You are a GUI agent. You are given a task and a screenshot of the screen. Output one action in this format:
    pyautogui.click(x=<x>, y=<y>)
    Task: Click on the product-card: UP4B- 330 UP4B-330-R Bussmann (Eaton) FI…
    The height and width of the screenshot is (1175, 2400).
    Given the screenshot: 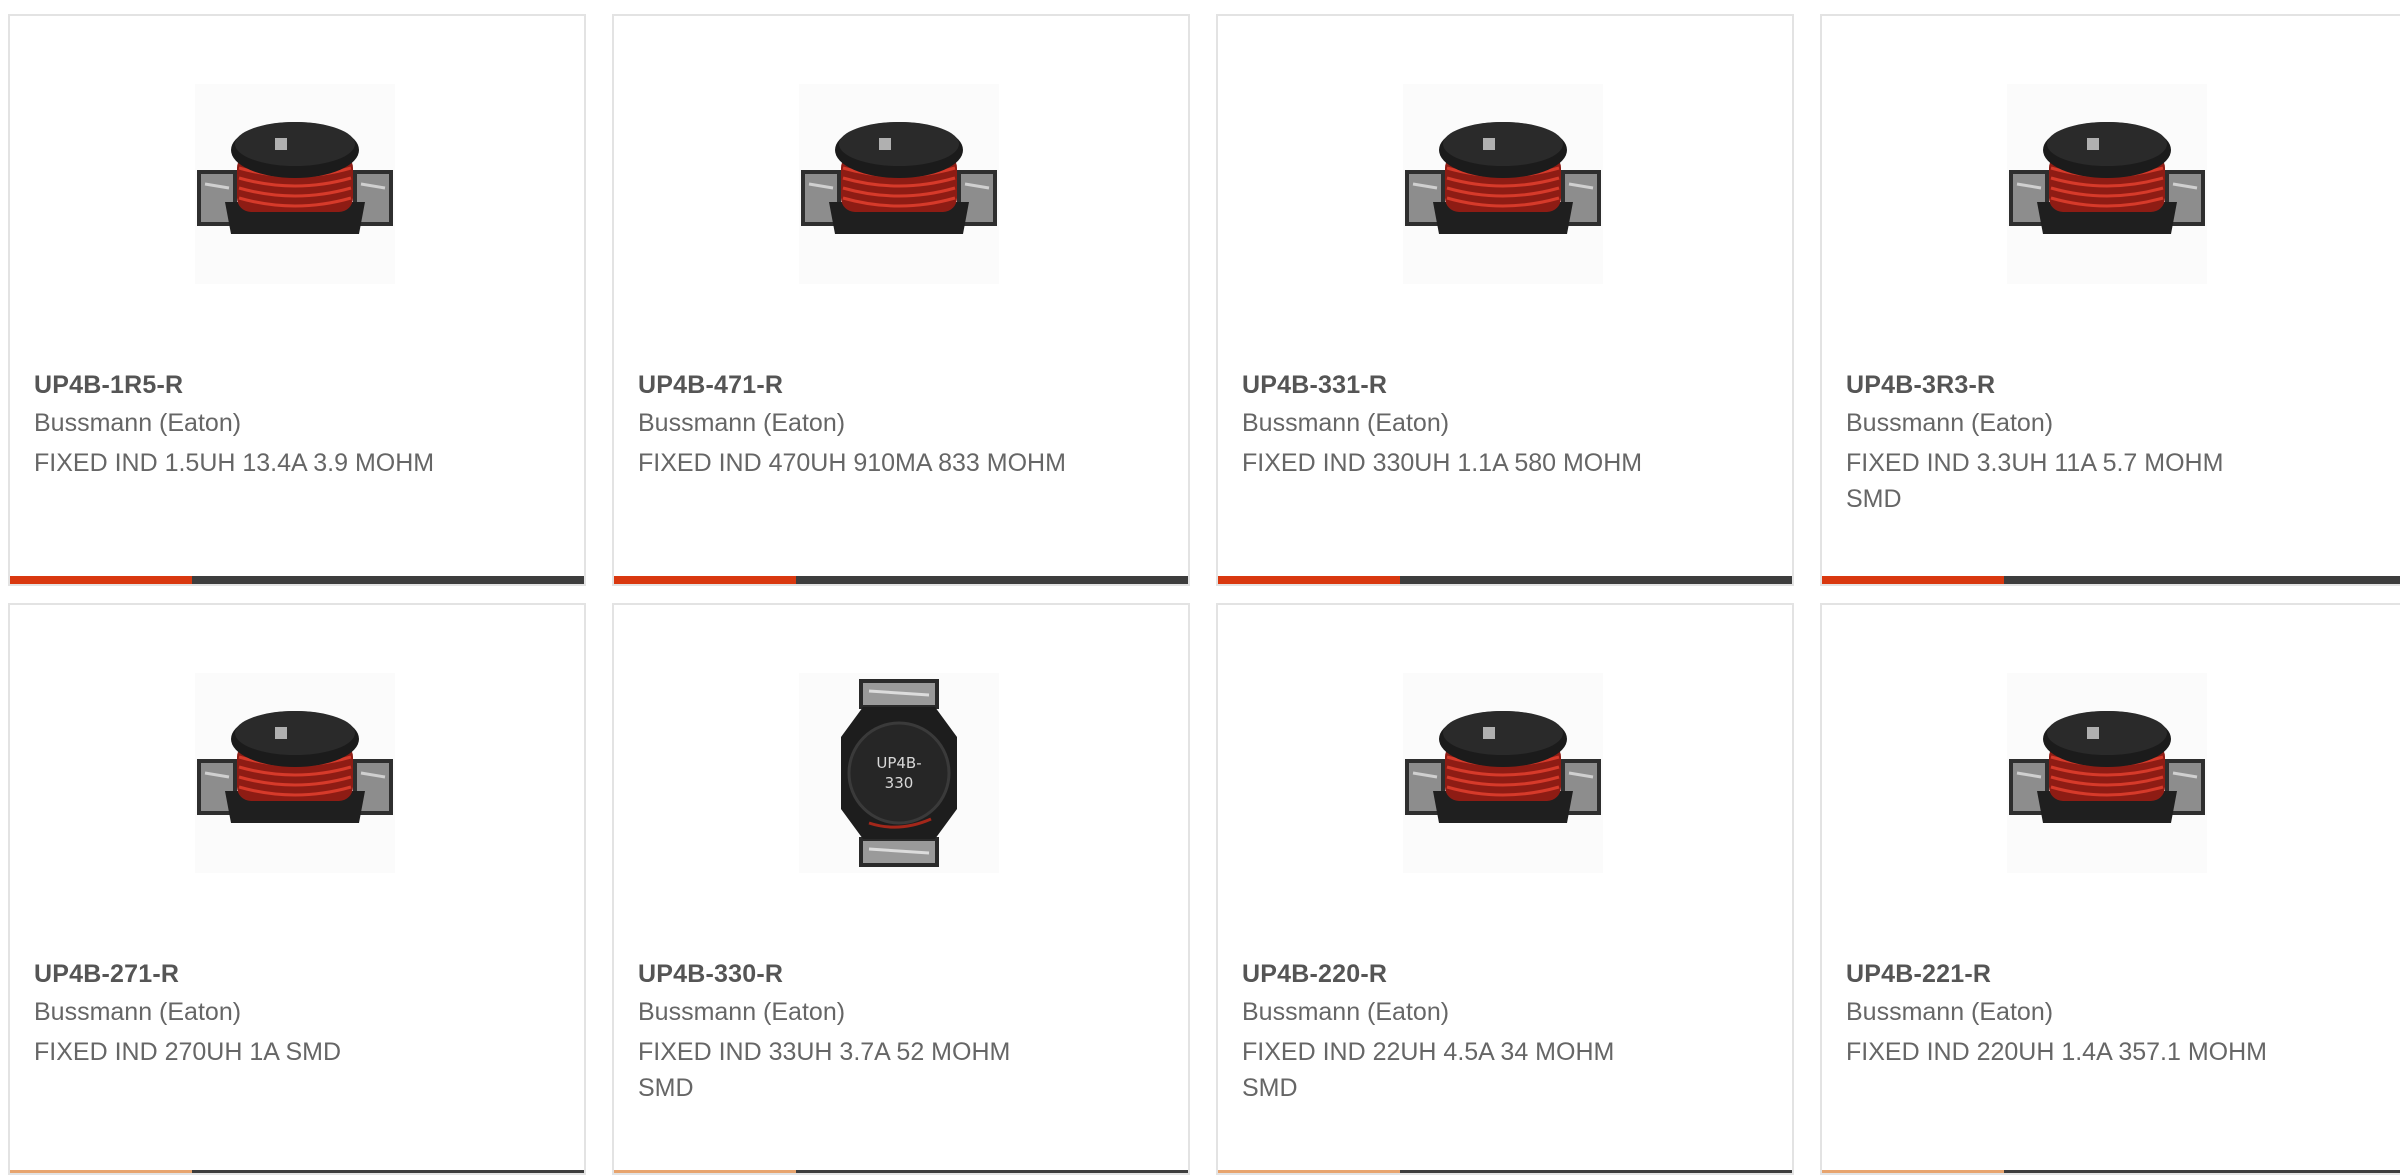 What is the action you would take?
    pyautogui.click(x=901, y=889)
    